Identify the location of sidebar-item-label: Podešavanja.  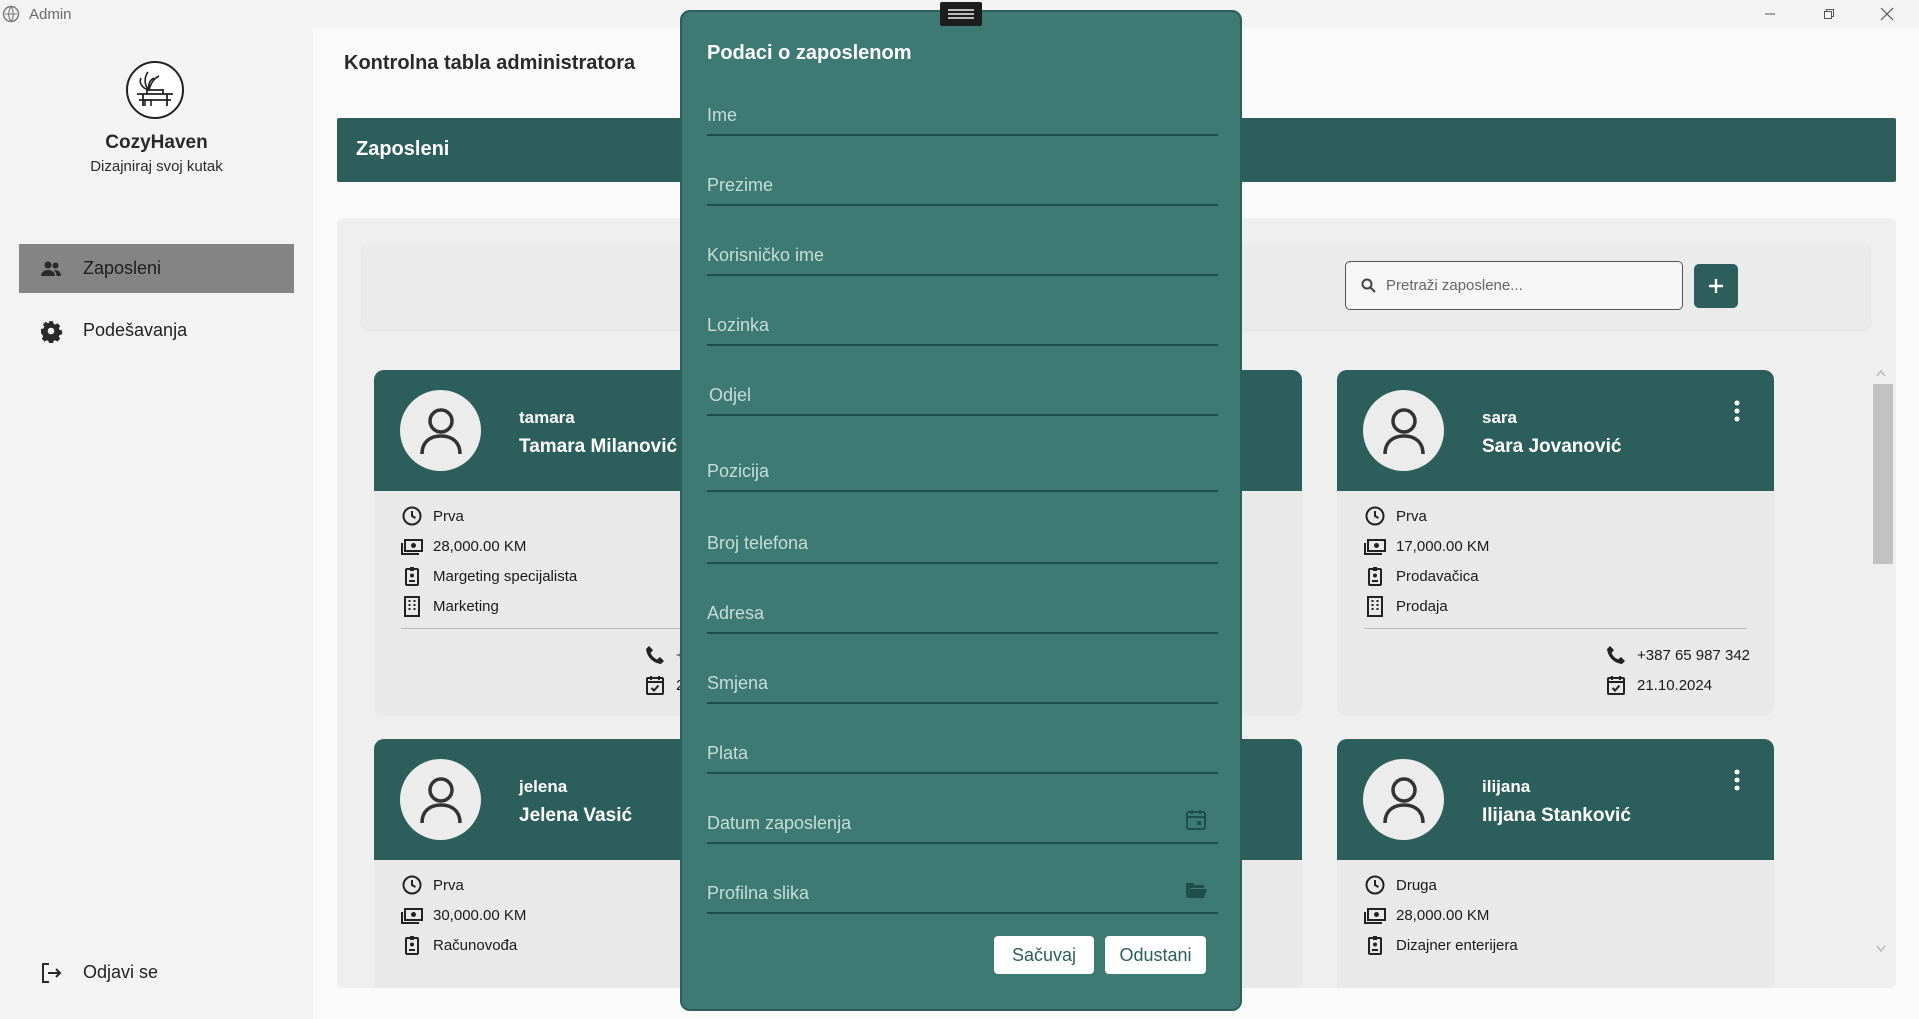
(135, 330).